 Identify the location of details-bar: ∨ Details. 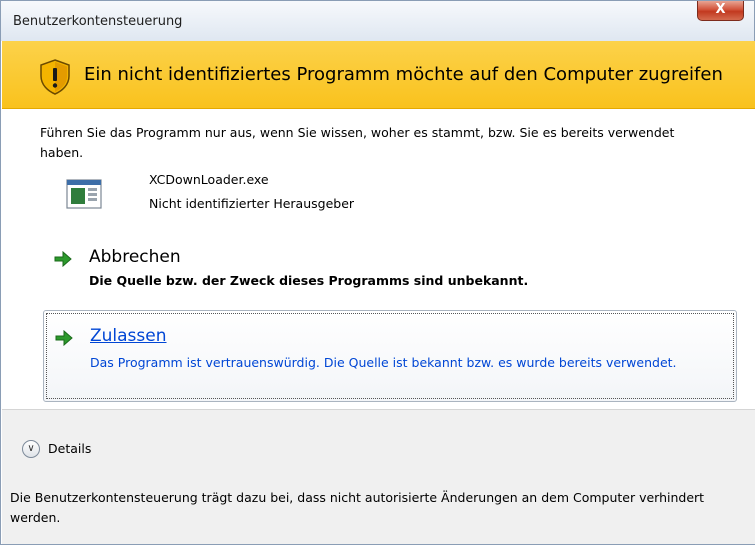
(378, 444).